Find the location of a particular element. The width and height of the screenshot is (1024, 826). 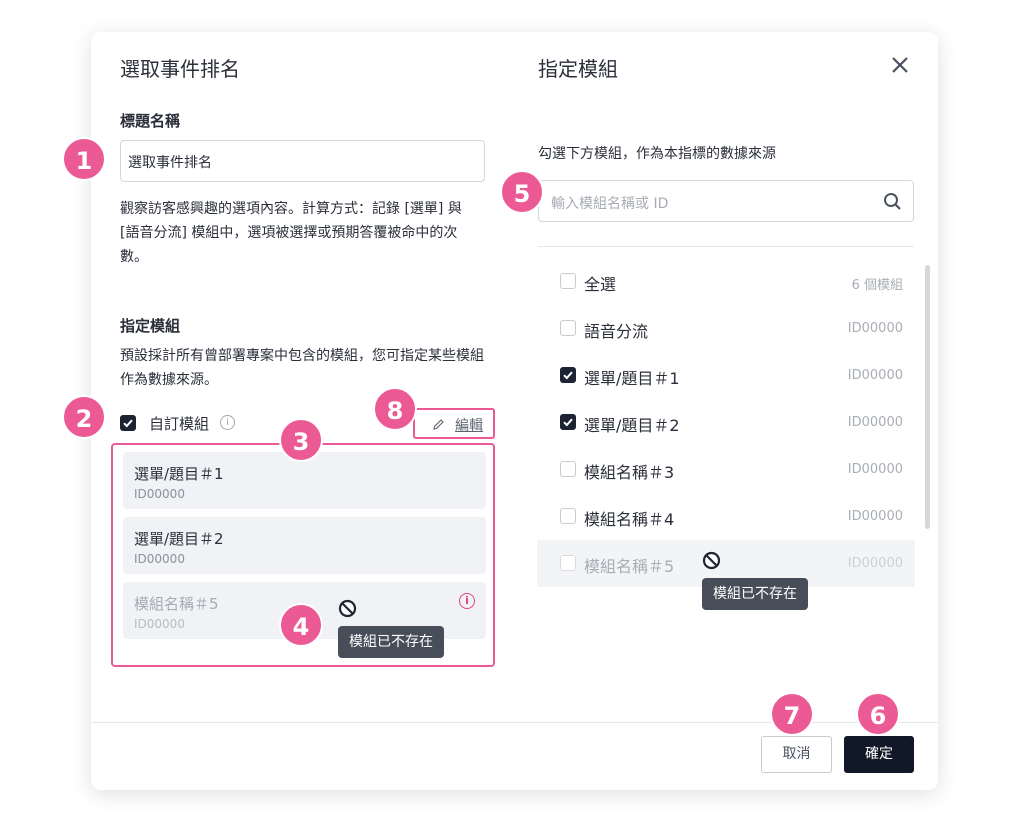

module-row: 模組名稱＃3 ID00000 is located at coordinates (726, 469).